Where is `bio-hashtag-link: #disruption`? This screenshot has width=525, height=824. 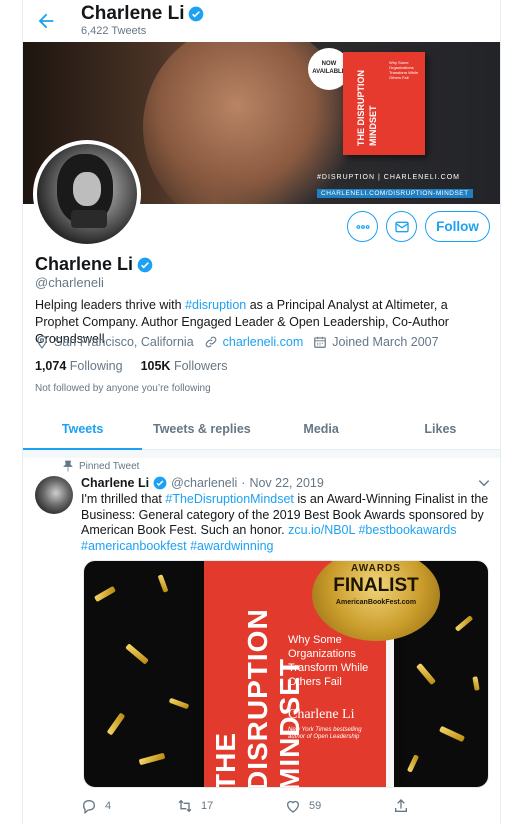 bio-hashtag-link: #disruption is located at coordinates (215, 305).